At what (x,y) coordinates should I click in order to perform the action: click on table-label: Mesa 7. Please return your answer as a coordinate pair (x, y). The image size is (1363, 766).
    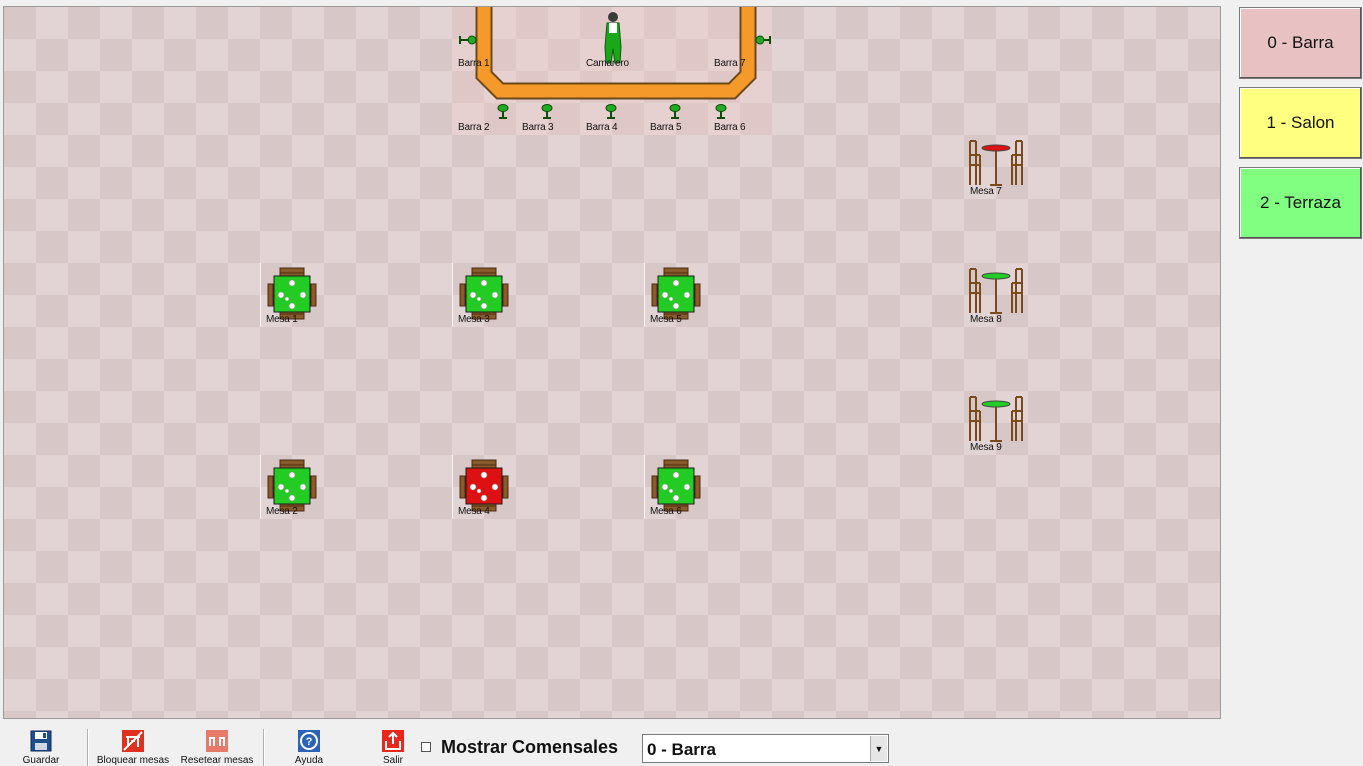
    Looking at the image, I should click on (986, 191).